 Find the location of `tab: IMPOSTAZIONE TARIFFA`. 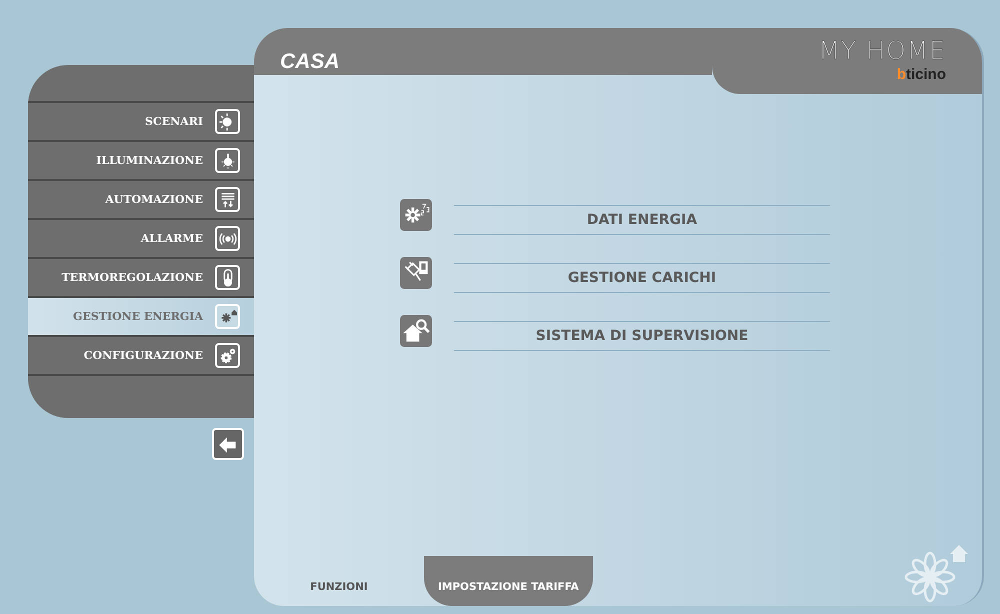

tab: IMPOSTAZIONE TARIFFA is located at coordinates (508, 581).